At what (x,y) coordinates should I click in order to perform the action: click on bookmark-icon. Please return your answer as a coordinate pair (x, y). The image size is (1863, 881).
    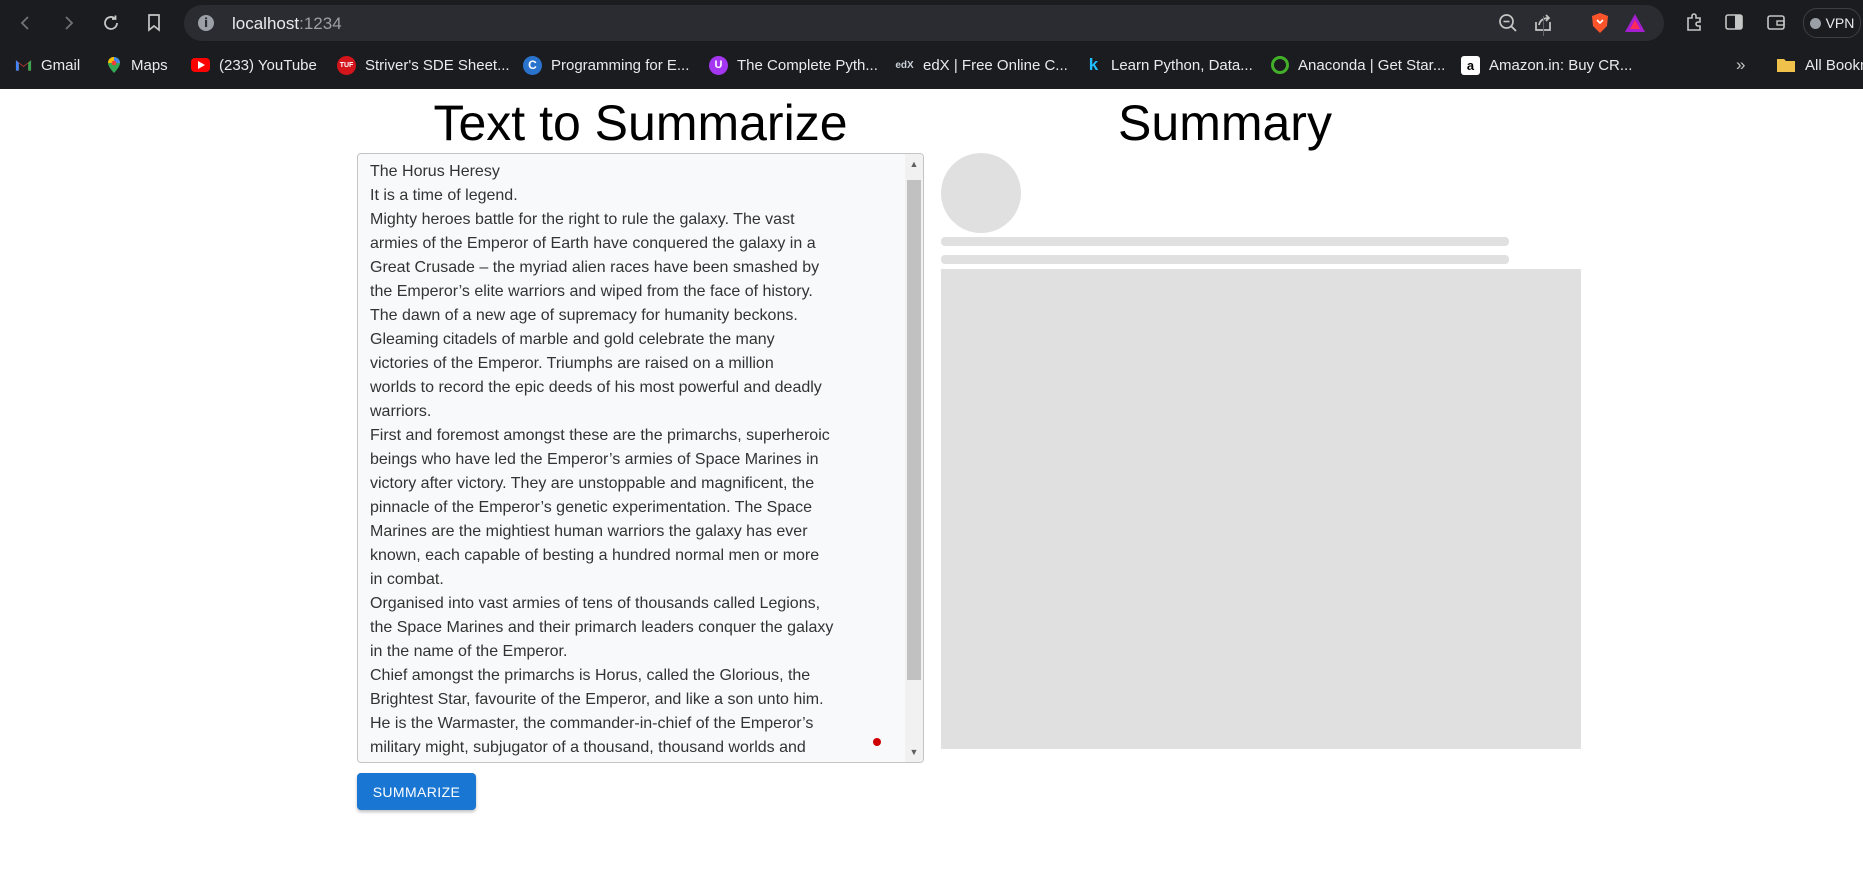
    Looking at the image, I should click on (154, 23).